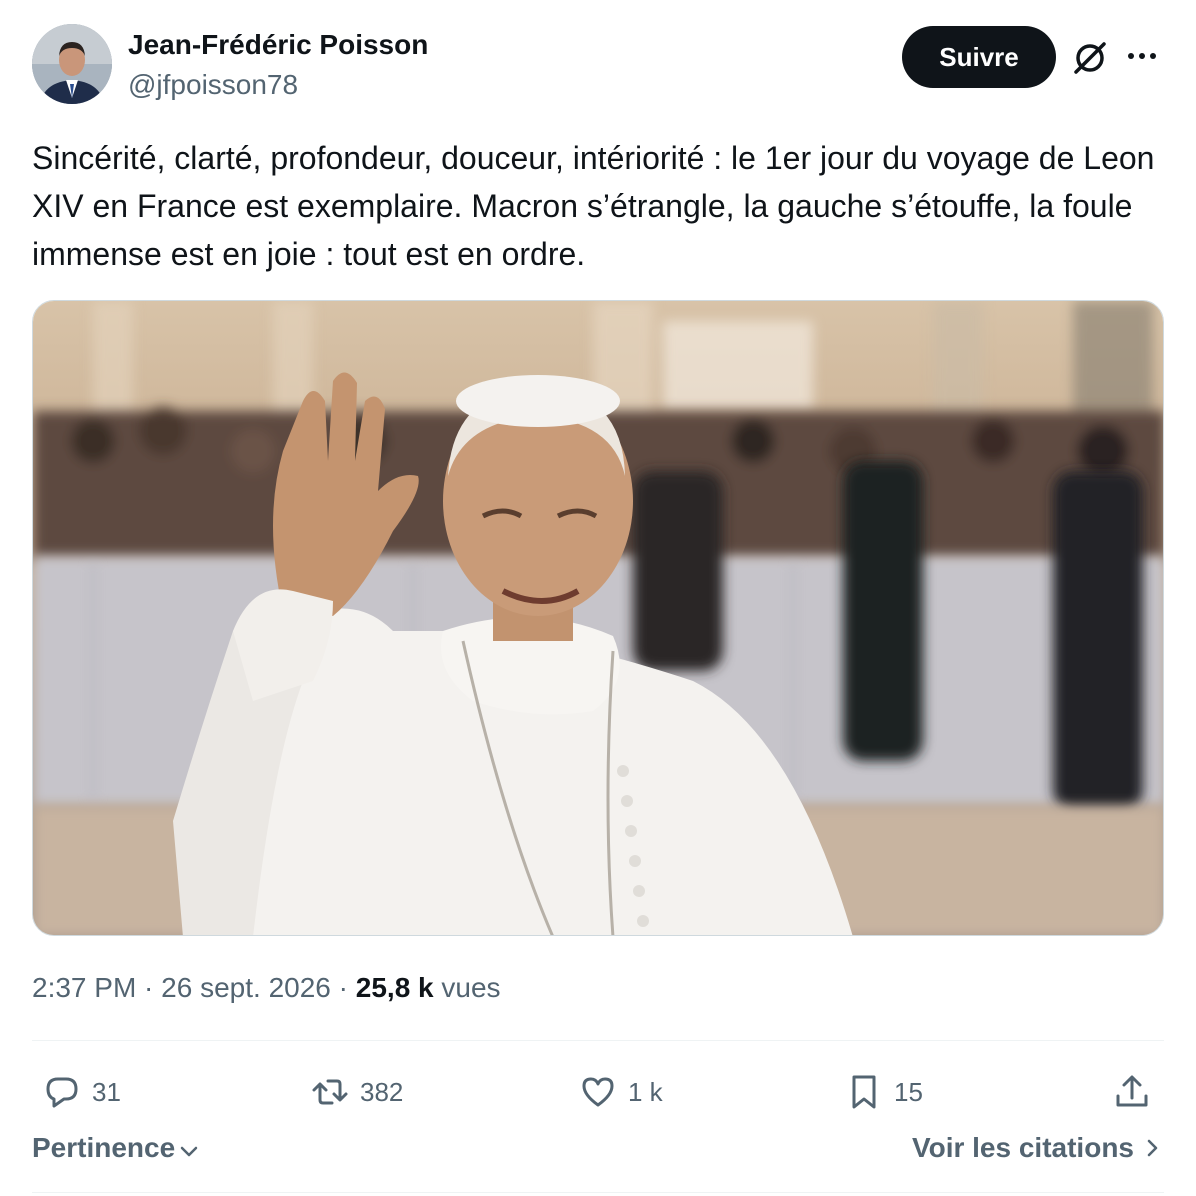  I want to click on heart-icon, so click(598, 1092).